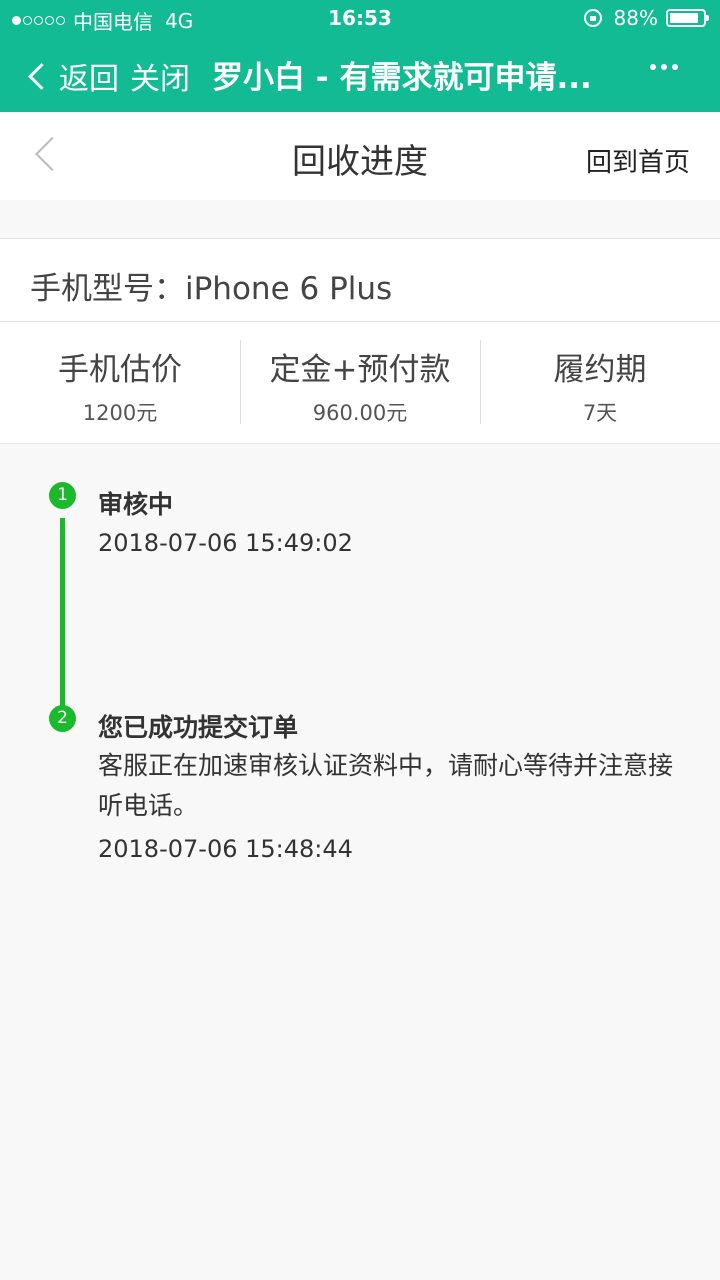  What do you see at coordinates (635, 18) in the screenshot?
I see `battery-percent: 88%` at bounding box center [635, 18].